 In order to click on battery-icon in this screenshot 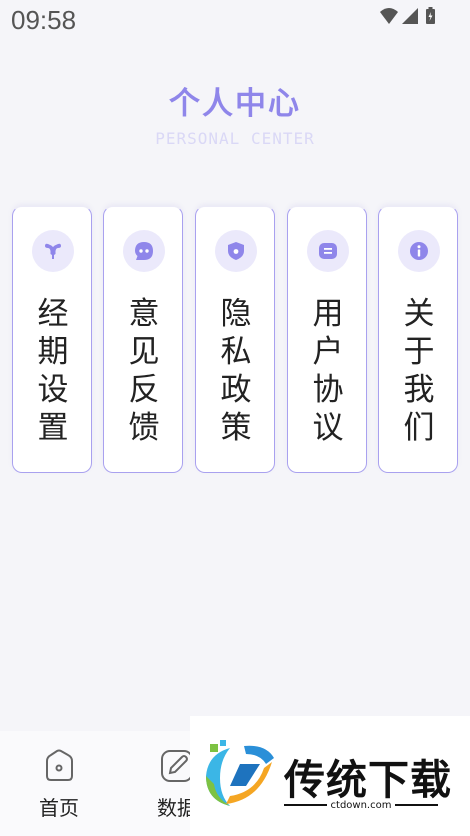, I will do `click(430, 15)`.